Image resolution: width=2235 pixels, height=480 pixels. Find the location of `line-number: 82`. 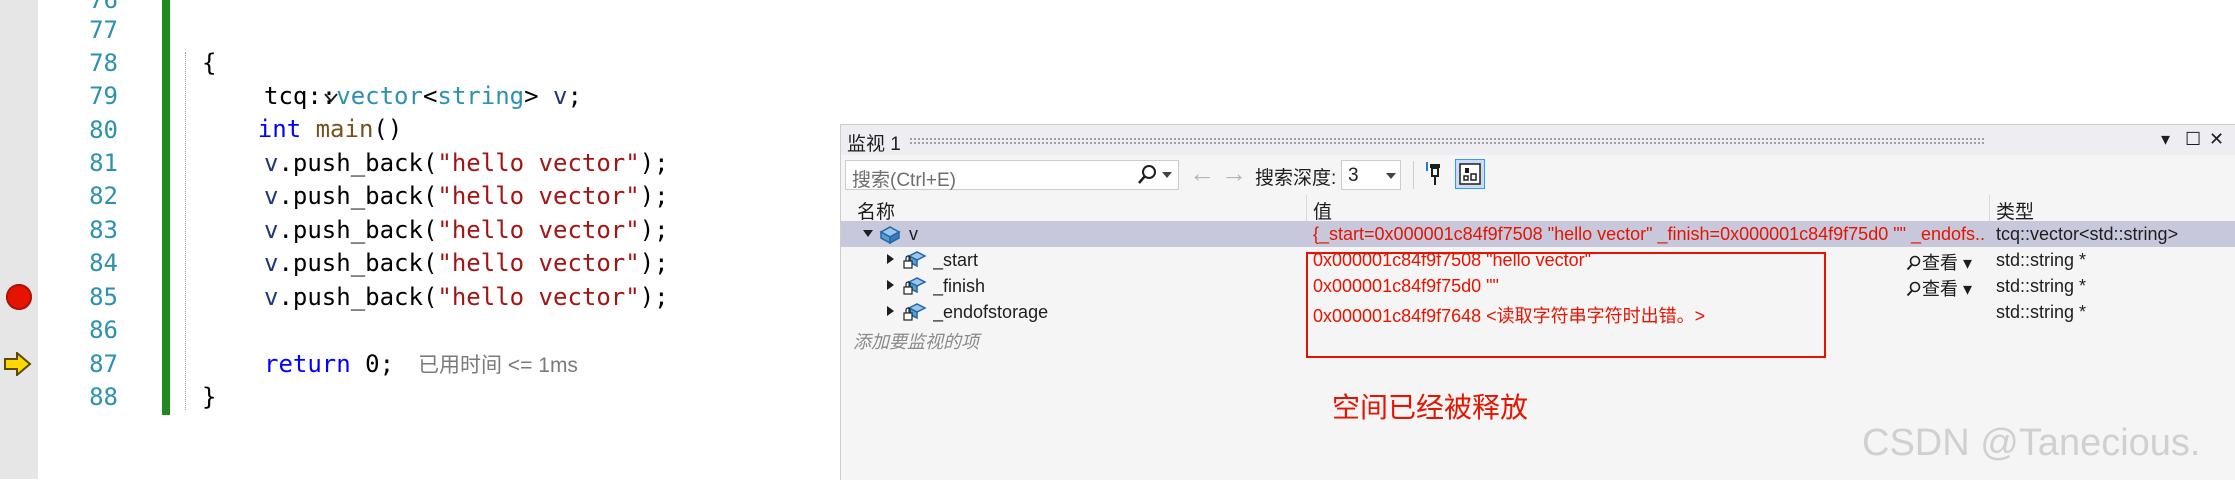

line-number: 82 is located at coordinates (103, 196).